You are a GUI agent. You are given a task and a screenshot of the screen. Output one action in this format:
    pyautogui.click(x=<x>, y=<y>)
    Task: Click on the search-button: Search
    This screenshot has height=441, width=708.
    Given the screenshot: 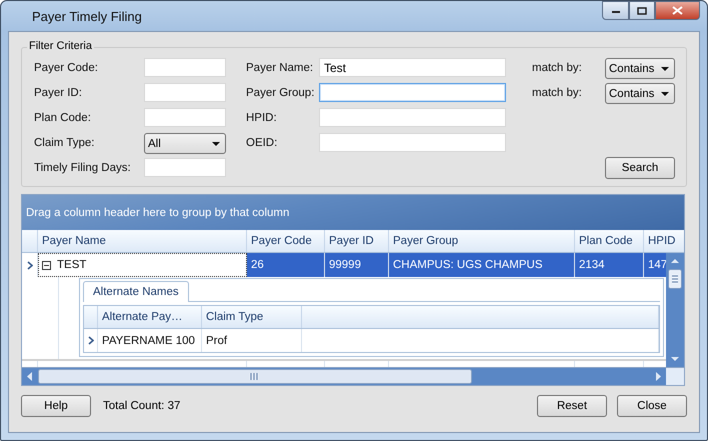 What is the action you would take?
    pyautogui.click(x=640, y=168)
    